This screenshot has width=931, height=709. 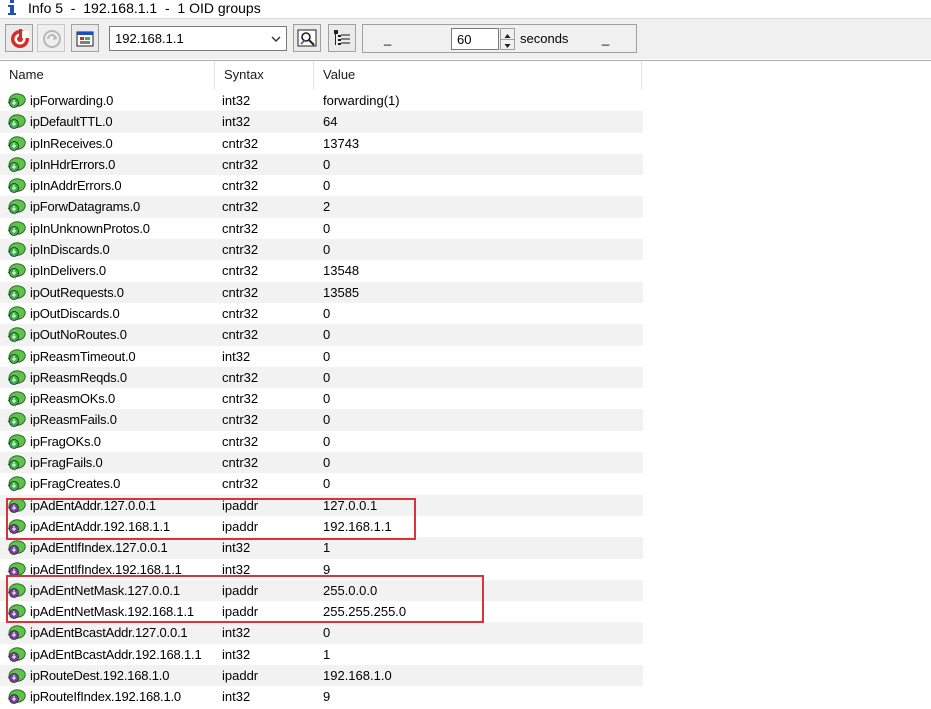 I want to click on table-row: ipInAddrErrors.0 cntr32 0, so click(x=321, y=185).